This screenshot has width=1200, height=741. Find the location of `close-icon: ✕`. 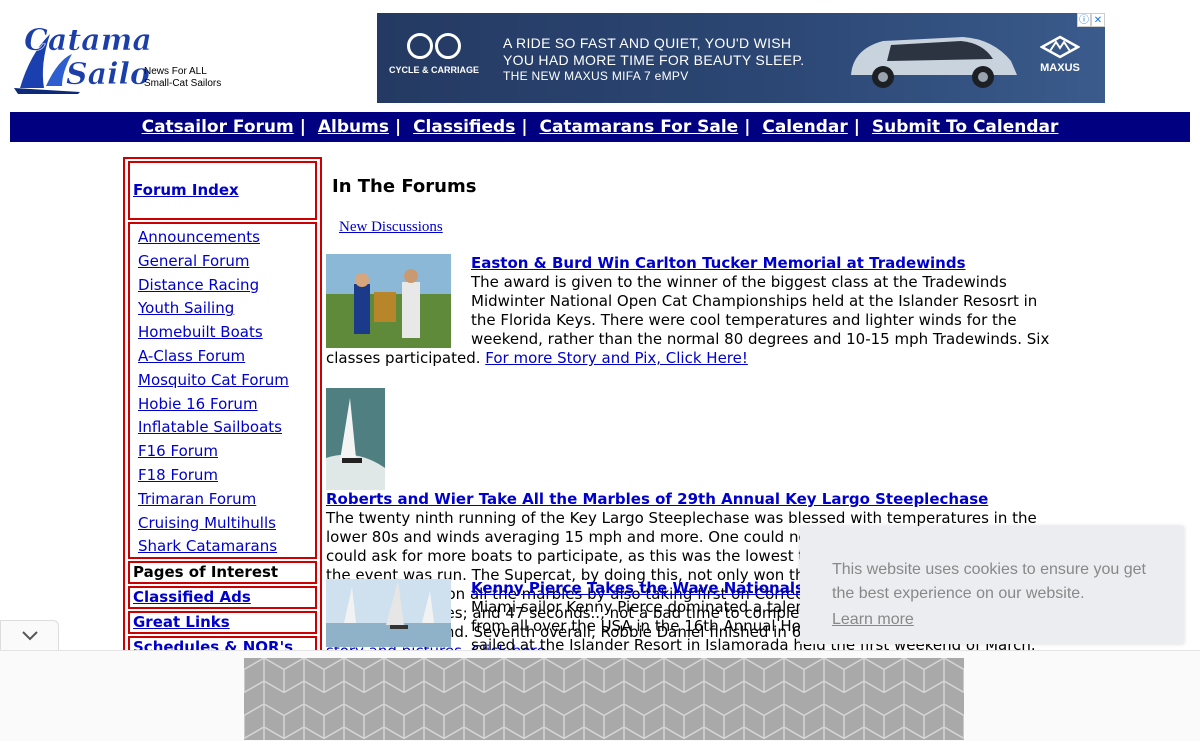

close-icon: ✕ is located at coordinates (1098, 20).